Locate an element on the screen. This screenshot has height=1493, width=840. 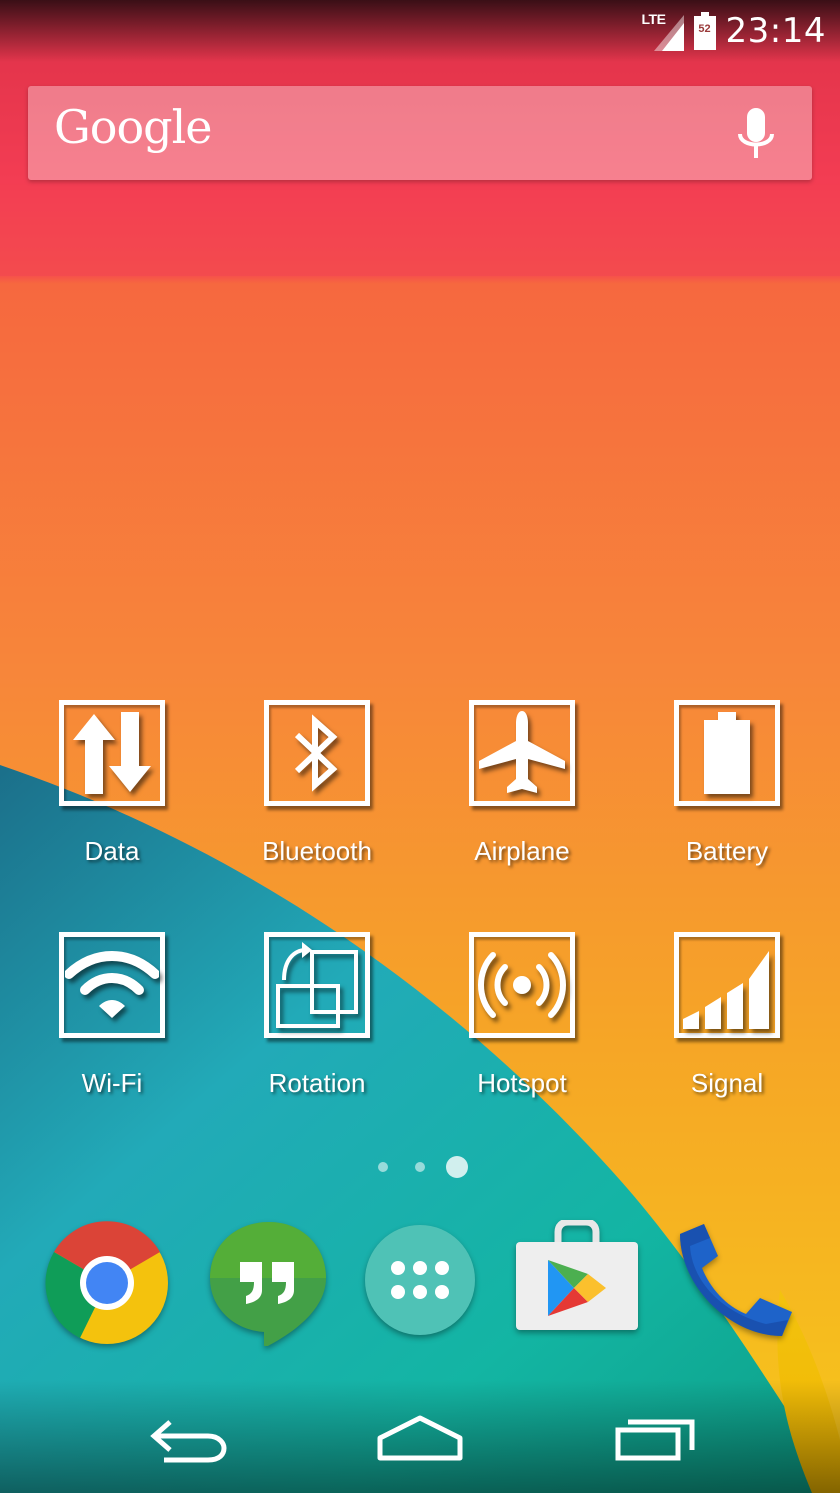
toggle-label: Wi-Fi is located at coordinates (112, 1083).